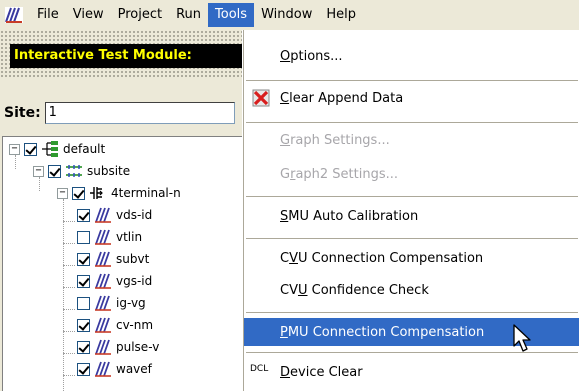 The image size is (579, 391). What do you see at coordinates (114, 281) in the screenshot?
I see `tree-node-test: vgs-id` at bounding box center [114, 281].